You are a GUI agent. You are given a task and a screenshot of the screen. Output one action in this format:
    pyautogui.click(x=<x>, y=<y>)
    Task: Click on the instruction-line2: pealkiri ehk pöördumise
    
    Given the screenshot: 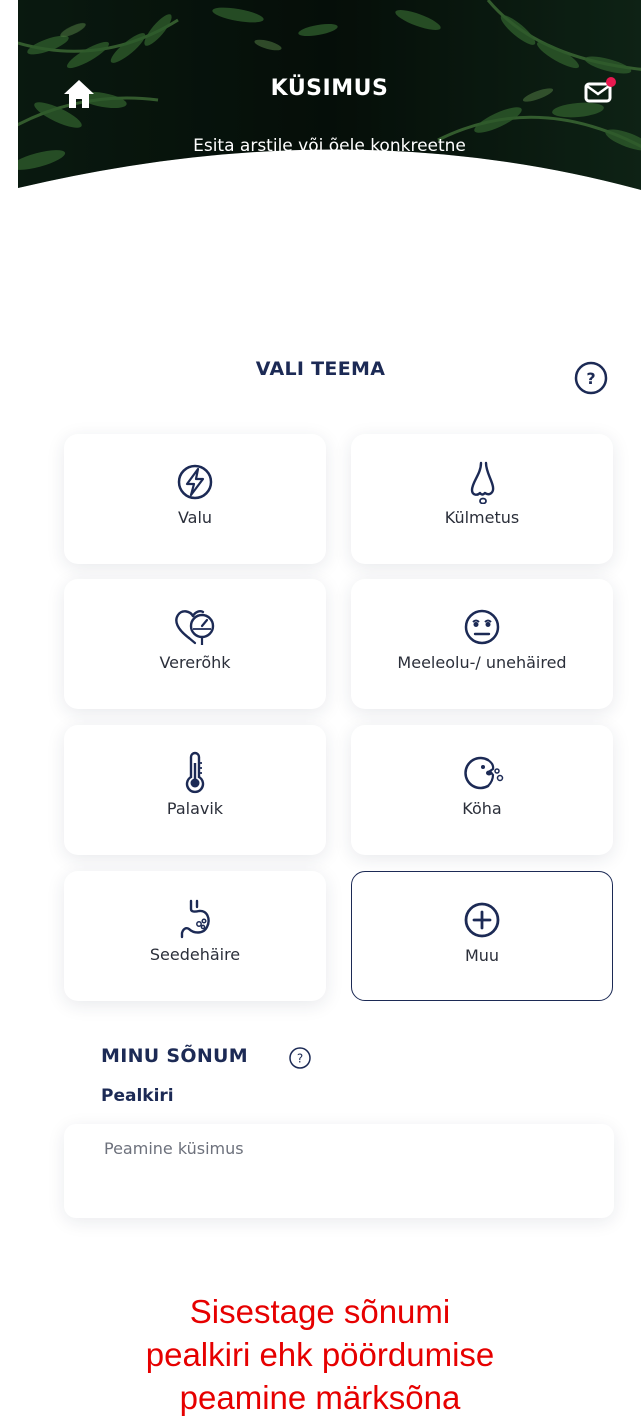 What is the action you would take?
    pyautogui.click(x=320, y=1354)
    